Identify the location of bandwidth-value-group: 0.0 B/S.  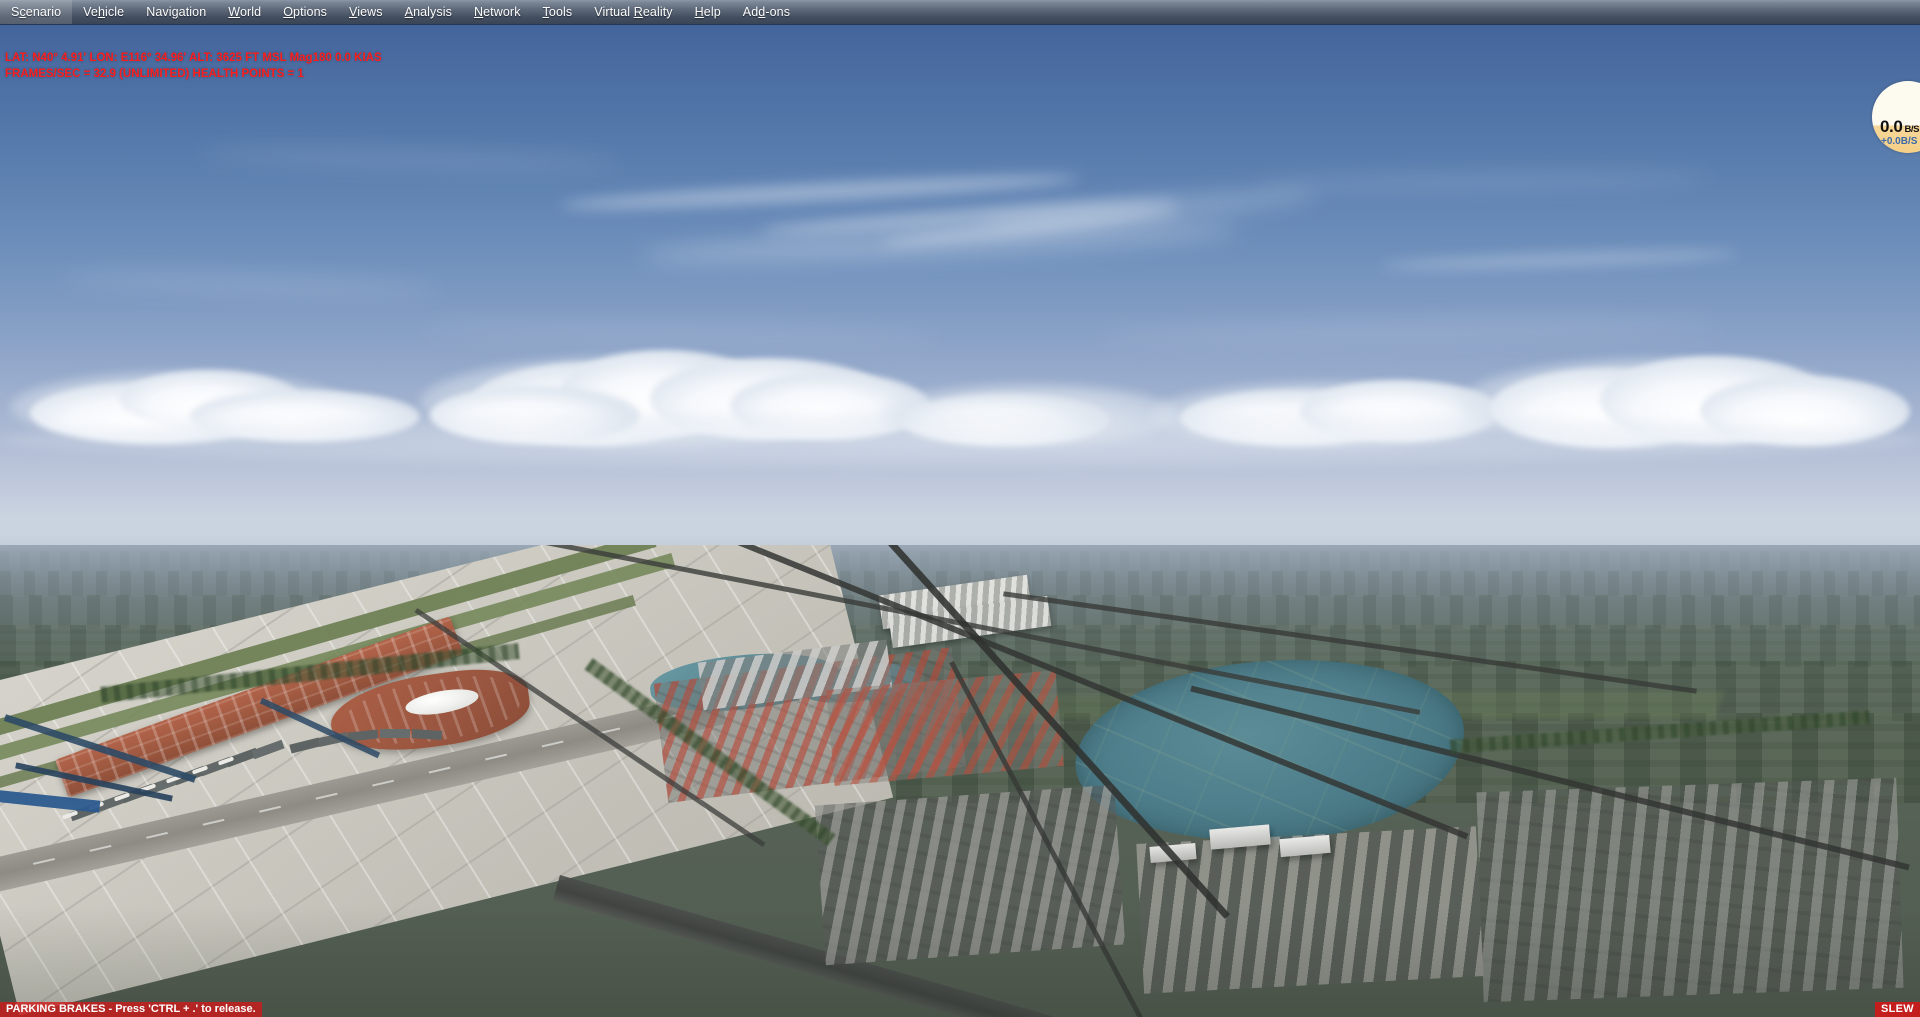
(1899, 127).